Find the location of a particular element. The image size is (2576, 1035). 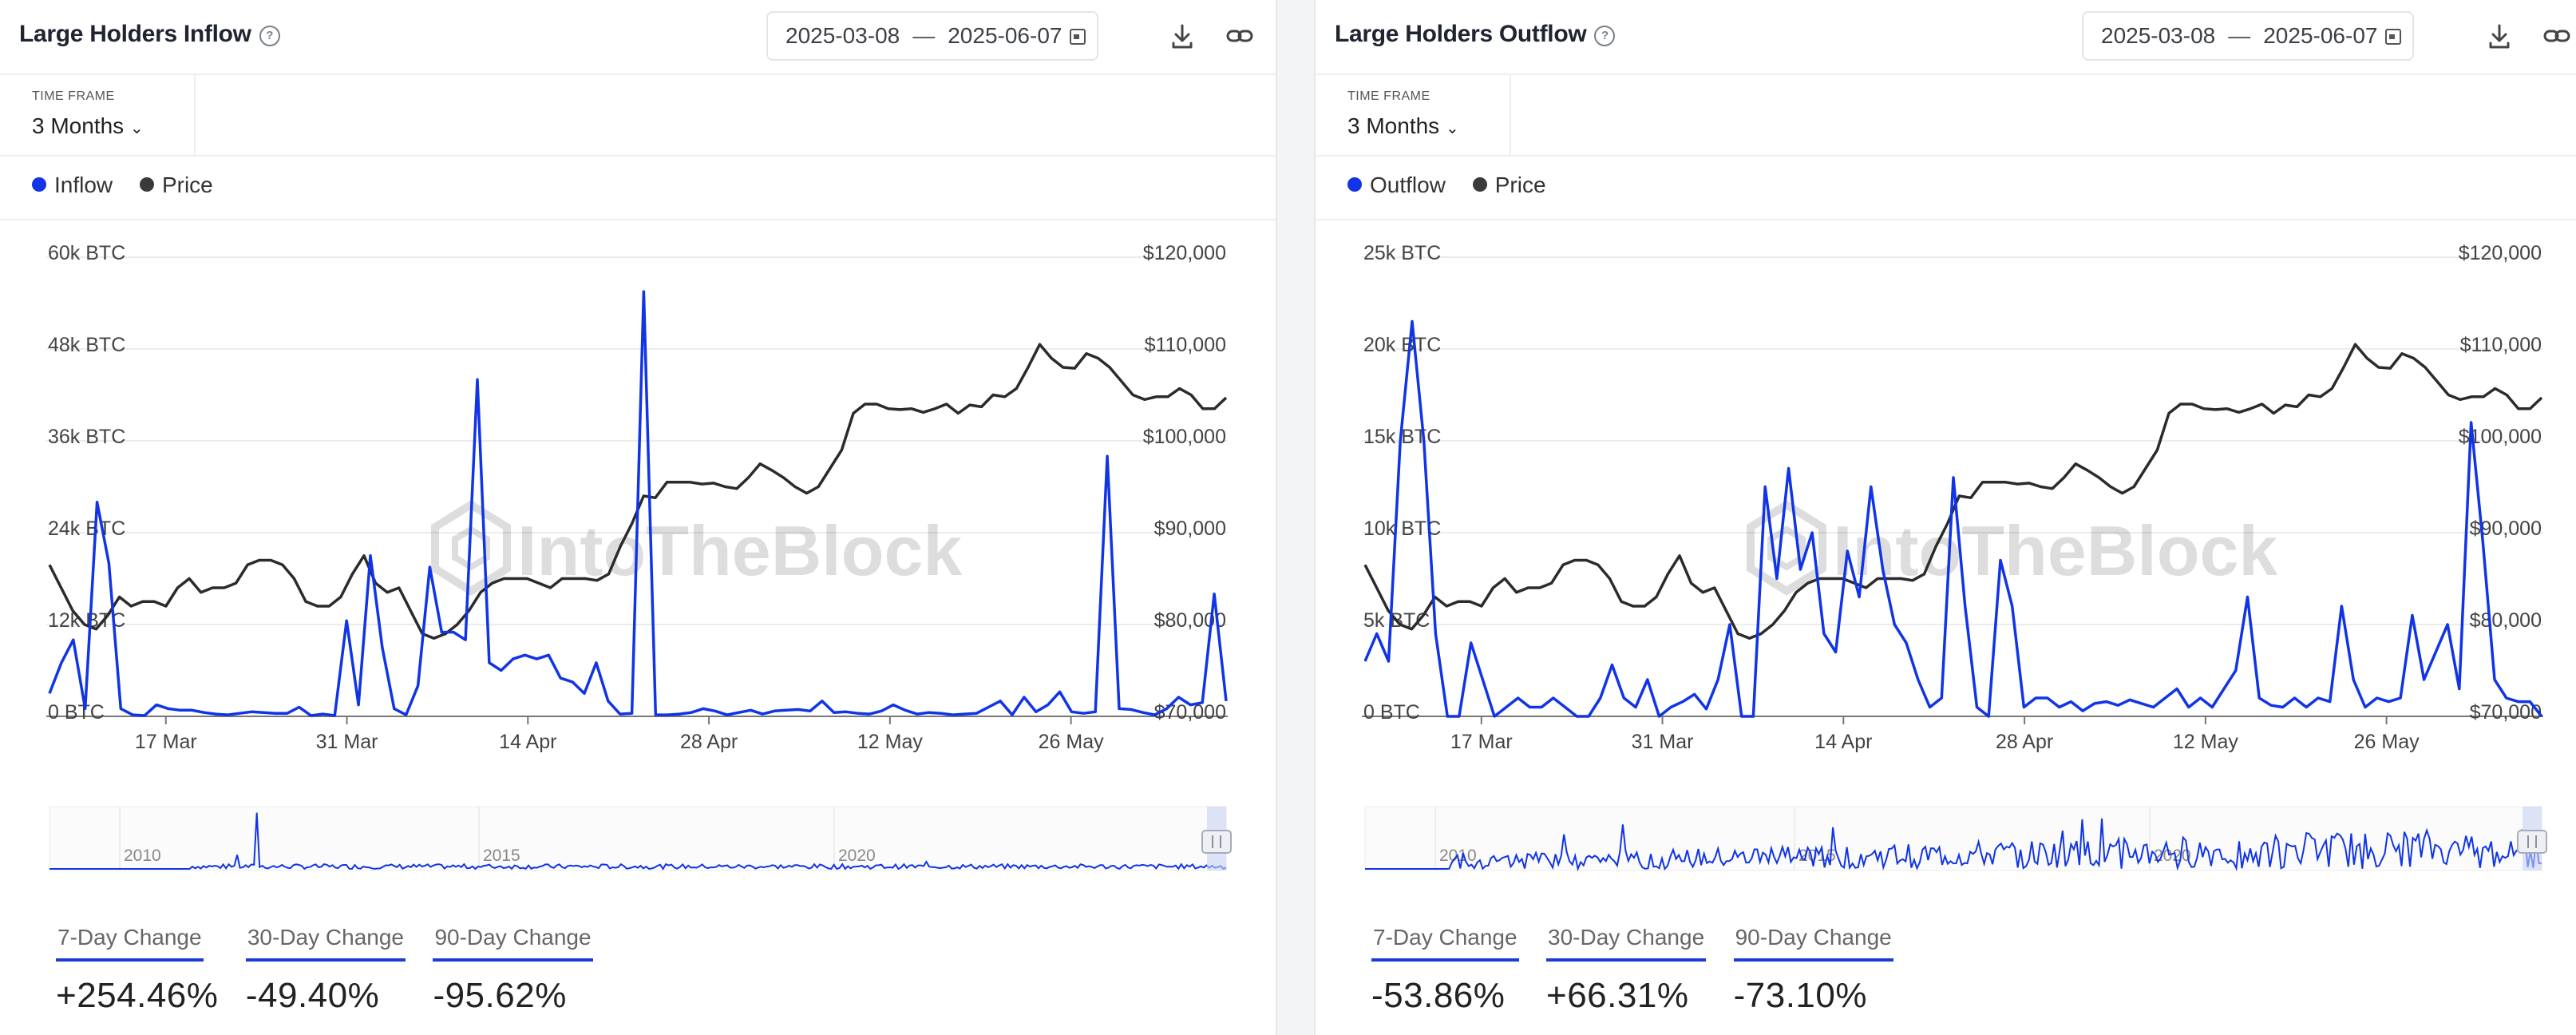

navigator-background is located at coordinates (638, 839).